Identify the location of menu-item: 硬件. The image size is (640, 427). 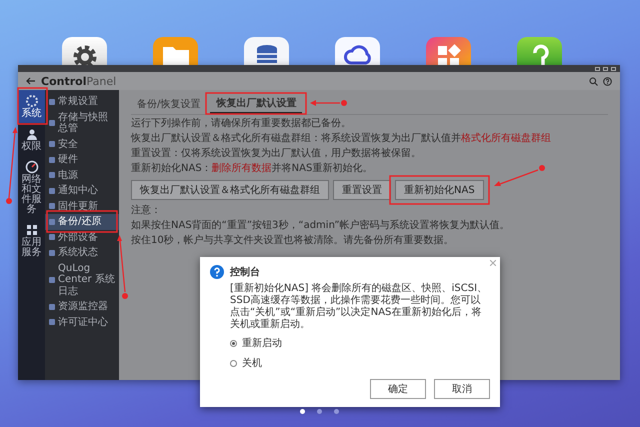
(82, 160).